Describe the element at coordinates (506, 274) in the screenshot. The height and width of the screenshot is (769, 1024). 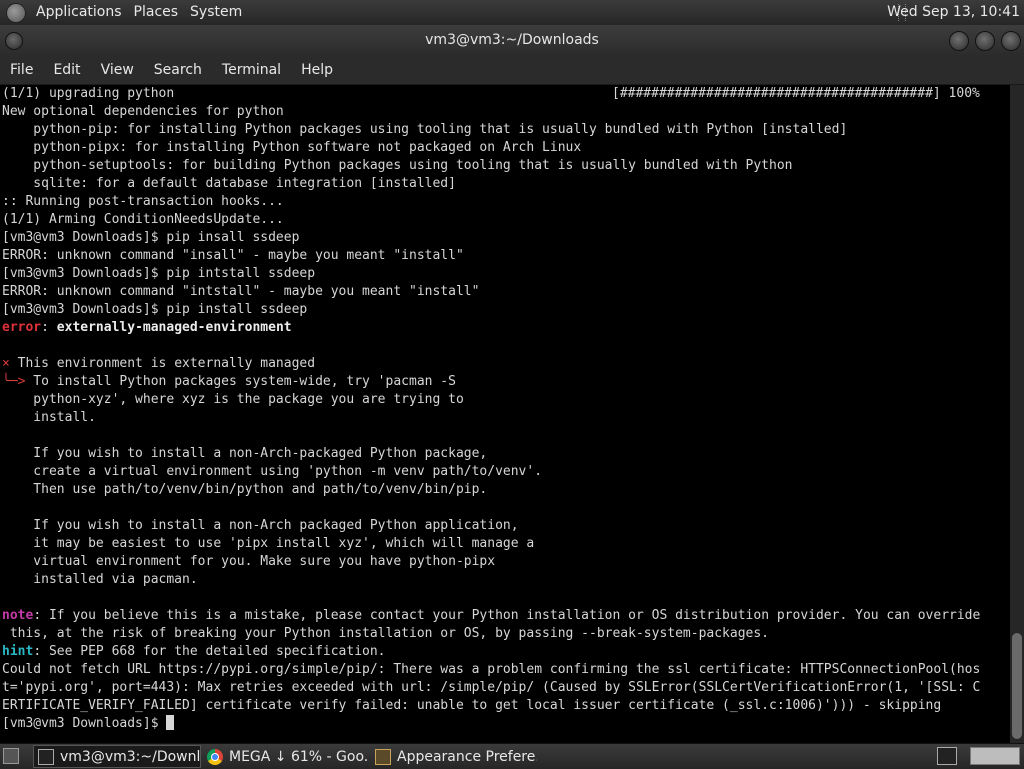
I see `terminal-line: [vm3@vm3 Downloads]$ pip intstall ssdeep` at that location.